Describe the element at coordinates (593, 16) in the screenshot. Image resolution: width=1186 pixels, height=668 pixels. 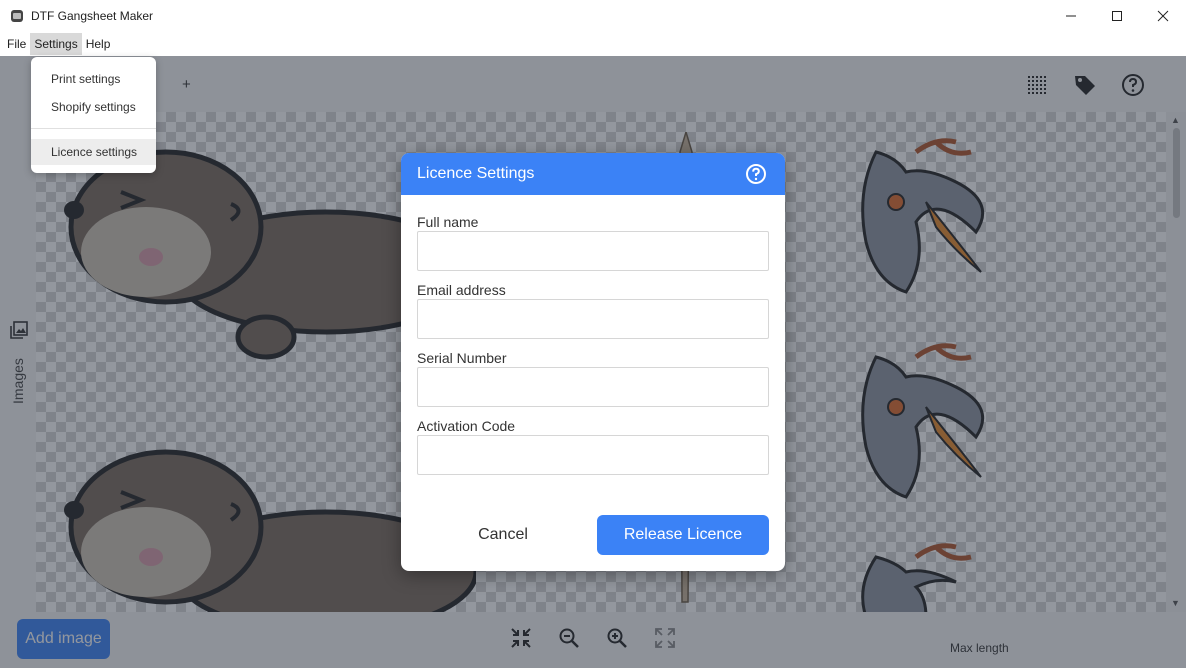
I see `title-bar: DTF Gangsheet Maker` at that location.